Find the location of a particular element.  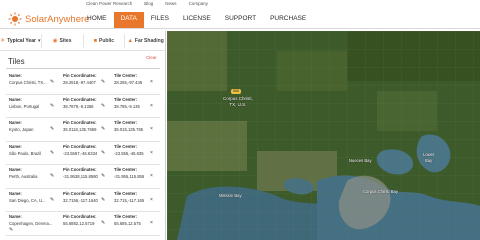

tile-center: -31.955,115.855 is located at coordinates (129, 176).